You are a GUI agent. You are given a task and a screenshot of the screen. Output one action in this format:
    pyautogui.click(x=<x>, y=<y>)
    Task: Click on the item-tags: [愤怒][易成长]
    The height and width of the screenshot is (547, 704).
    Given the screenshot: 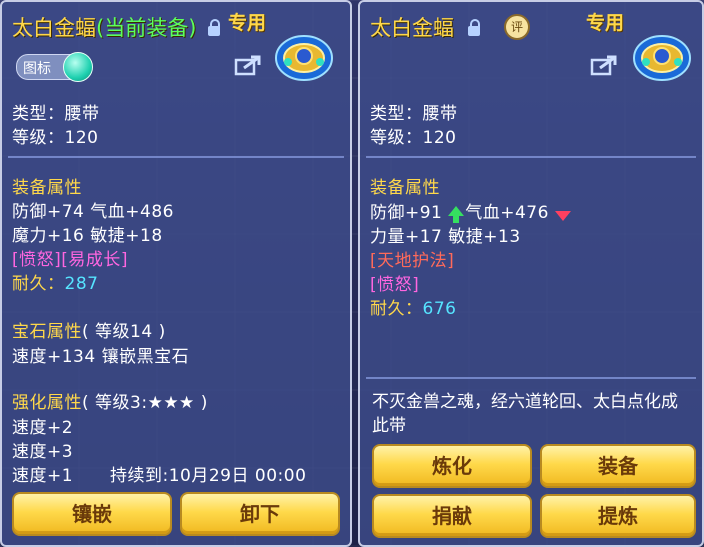 What is the action you would take?
    pyautogui.click(x=70, y=260)
    